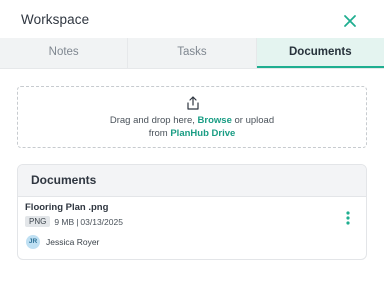 The height and width of the screenshot is (295, 384). Describe the element at coordinates (254, 120) in the screenshot. I see `dropzone-text-after: or upload` at that location.